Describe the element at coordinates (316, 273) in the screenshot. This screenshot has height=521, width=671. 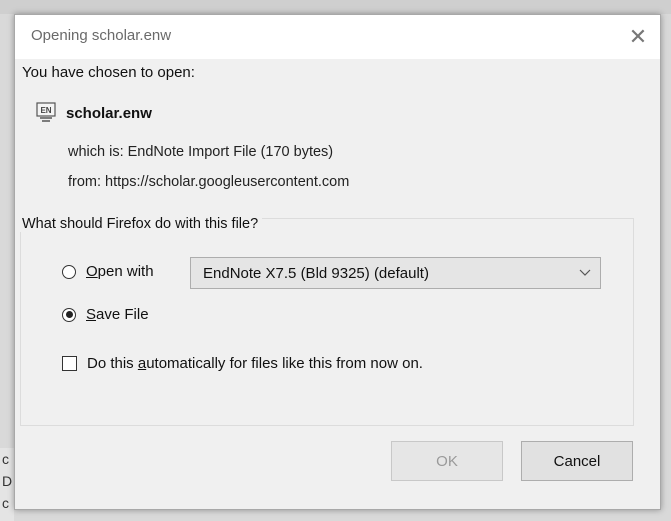
I see `application-select-value: EndNote X7.5 (Bld 9325) (default)` at that location.